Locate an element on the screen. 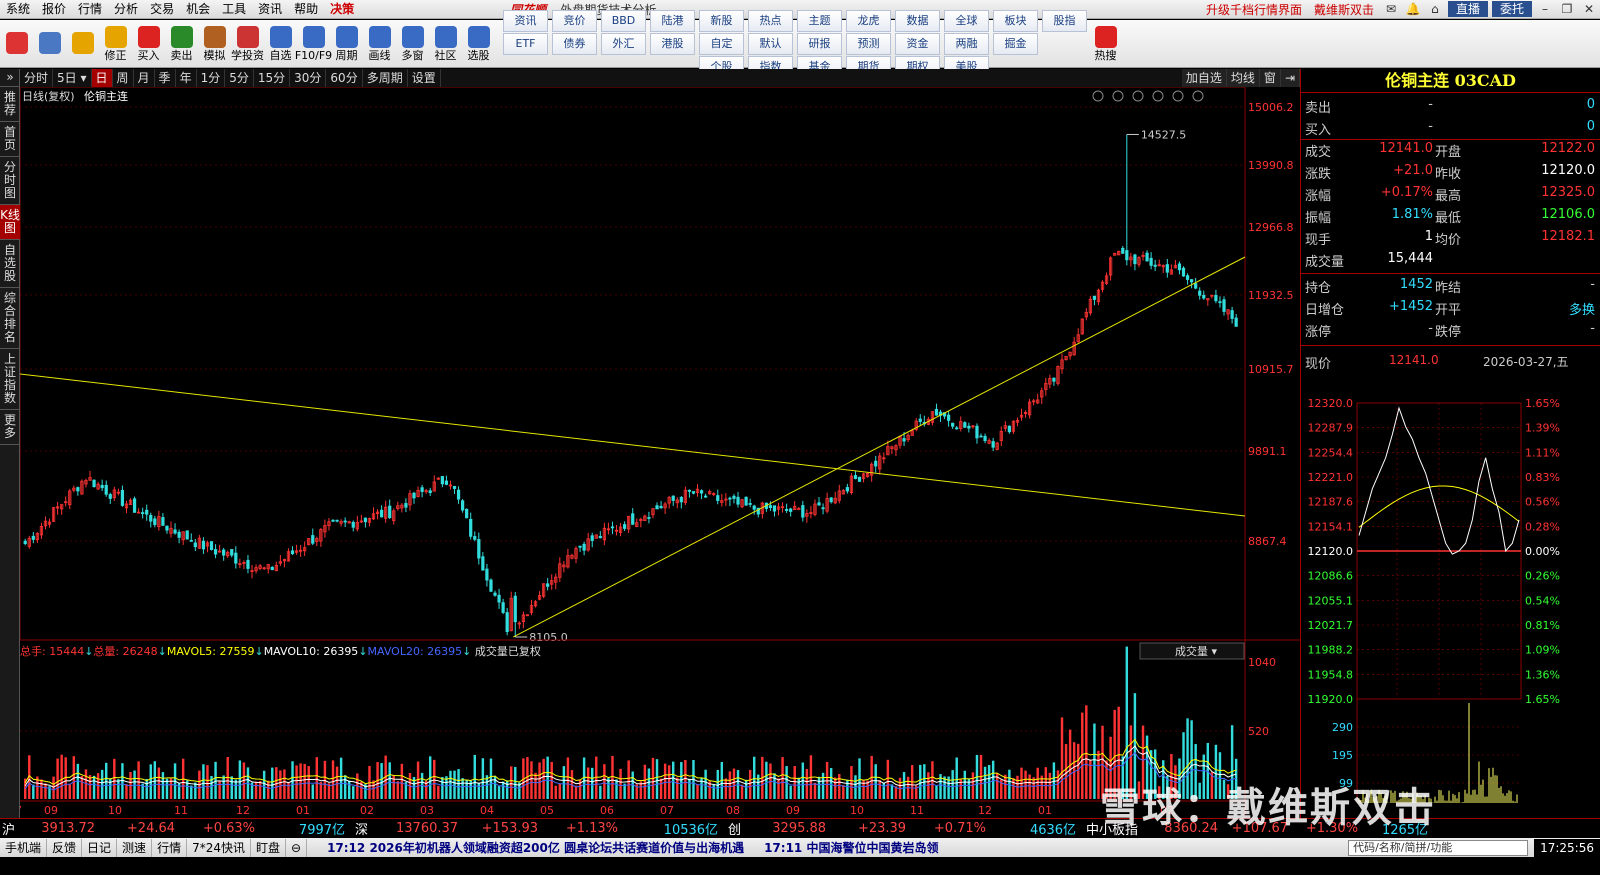 The height and width of the screenshot is (875, 1600). minimize-icon: – is located at coordinates (1545, 9).